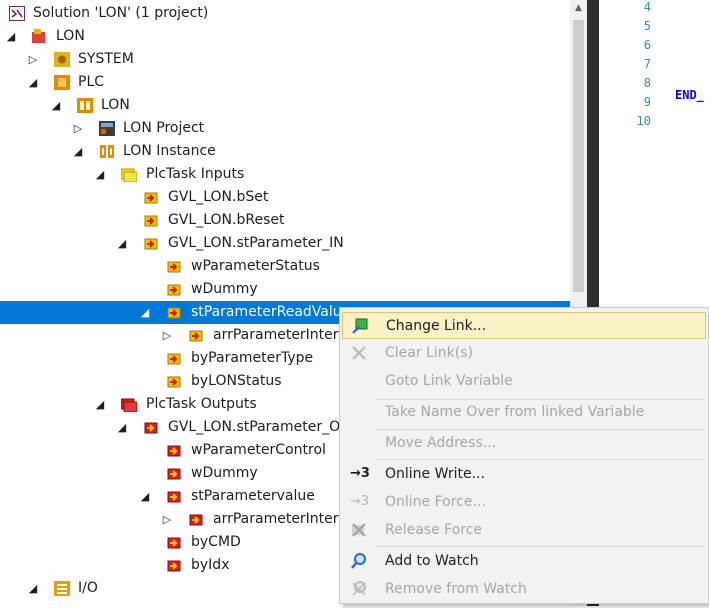 This screenshot has width=709, height=608. Describe the element at coordinates (252, 358) in the screenshot. I see `tree-item-label: byParameterType` at that location.